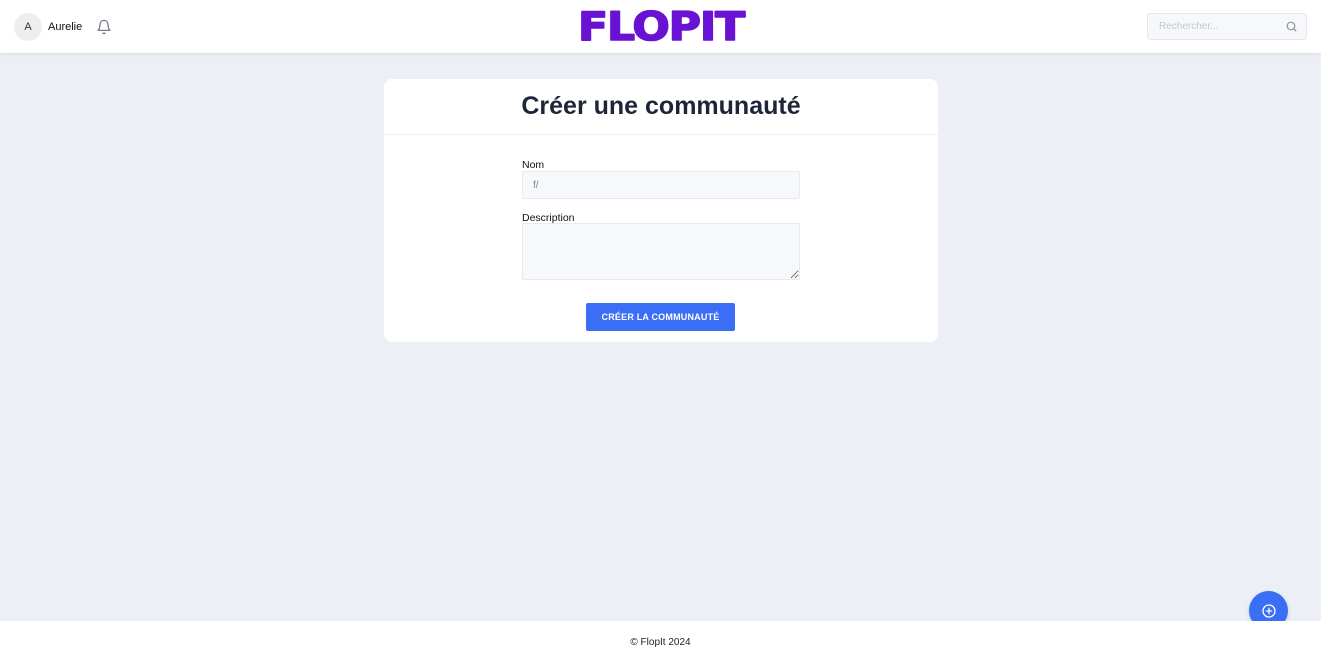 Image resolution: width=1321 pixels, height=663 pixels. I want to click on page-title: Créer une communauté, so click(661, 106).